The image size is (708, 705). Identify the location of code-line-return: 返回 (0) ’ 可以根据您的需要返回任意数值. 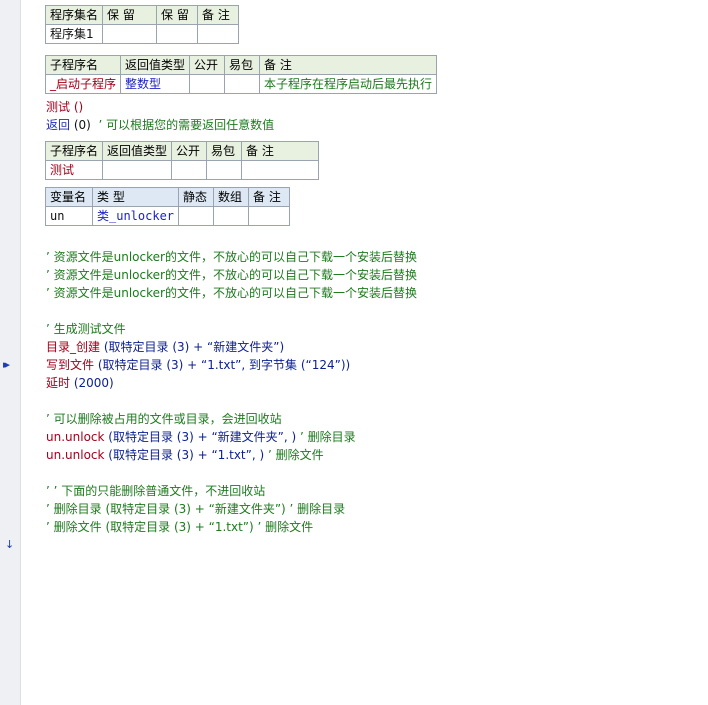
(160, 125).